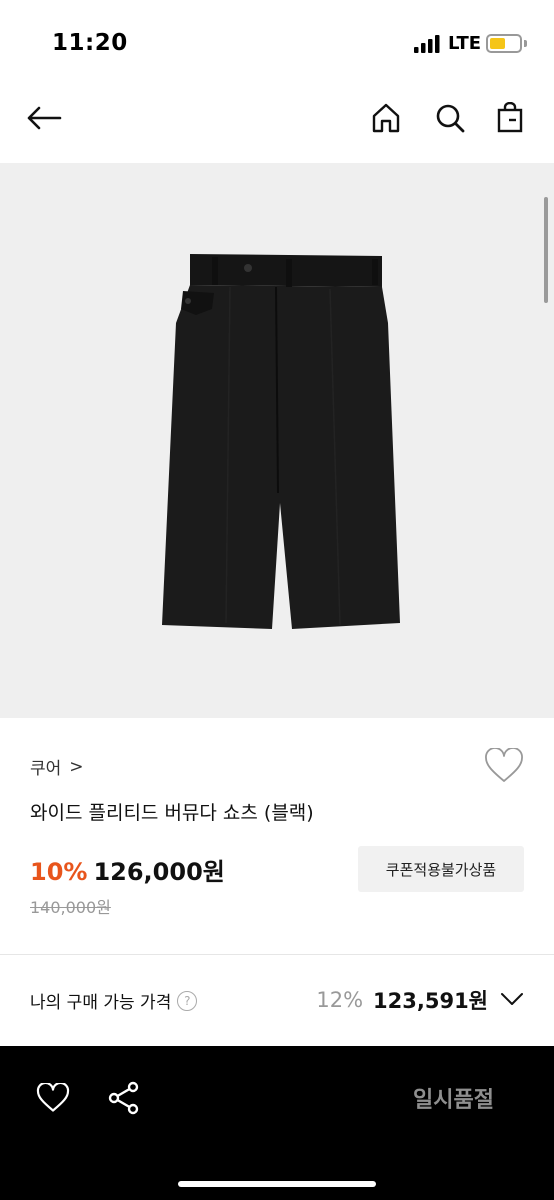 The image size is (554, 1200). I want to click on nav-bar, so click(277, 125).